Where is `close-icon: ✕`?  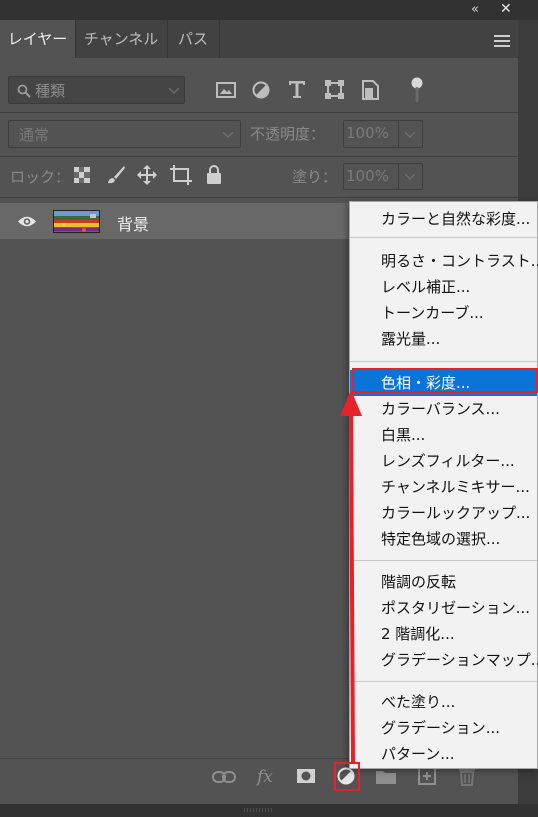
close-icon: ✕ is located at coordinates (506, 9).